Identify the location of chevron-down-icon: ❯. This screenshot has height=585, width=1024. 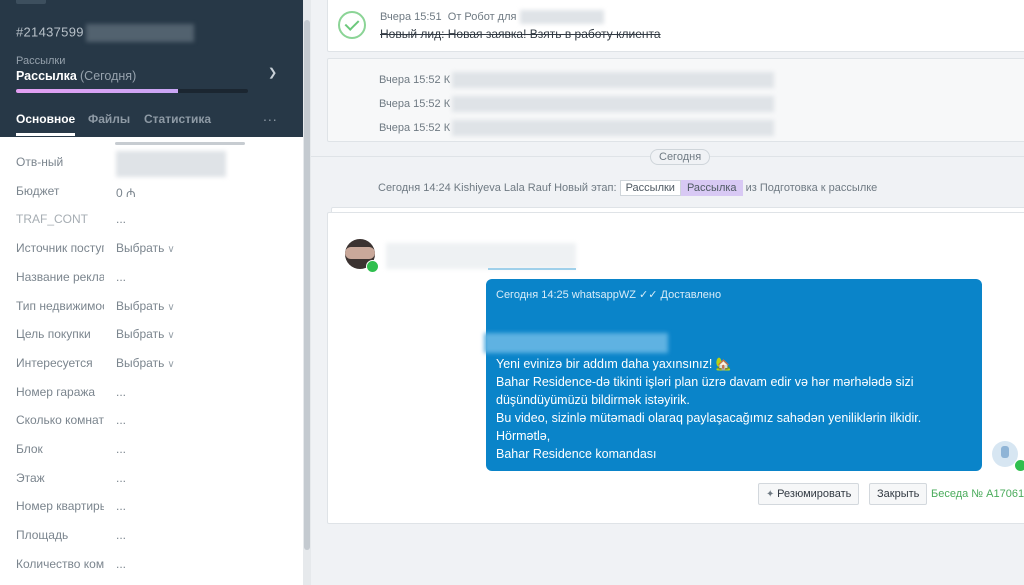
(272, 72).